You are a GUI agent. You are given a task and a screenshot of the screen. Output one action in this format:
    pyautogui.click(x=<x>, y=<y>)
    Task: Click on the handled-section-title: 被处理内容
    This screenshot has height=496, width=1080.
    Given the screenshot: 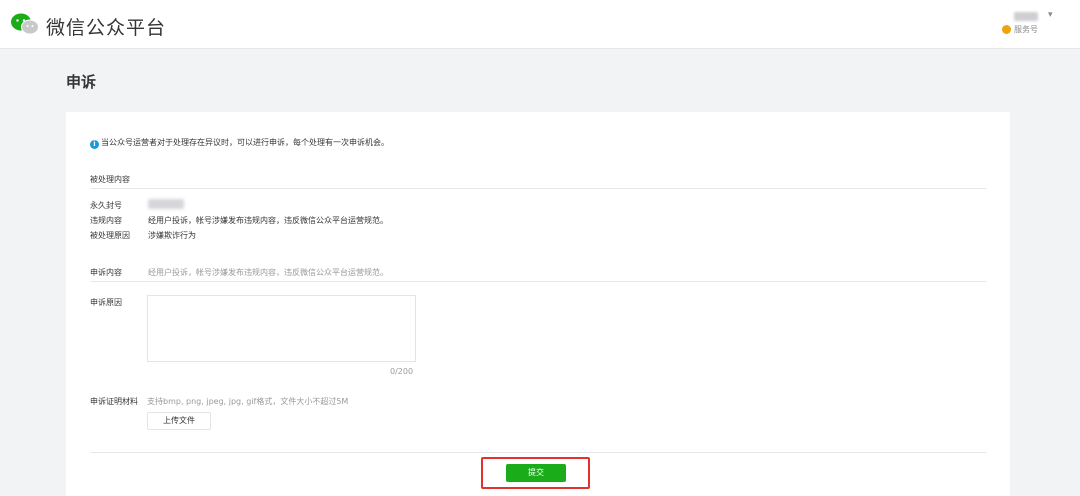 What is the action you would take?
    pyautogui.click(x=110, y=179)
    